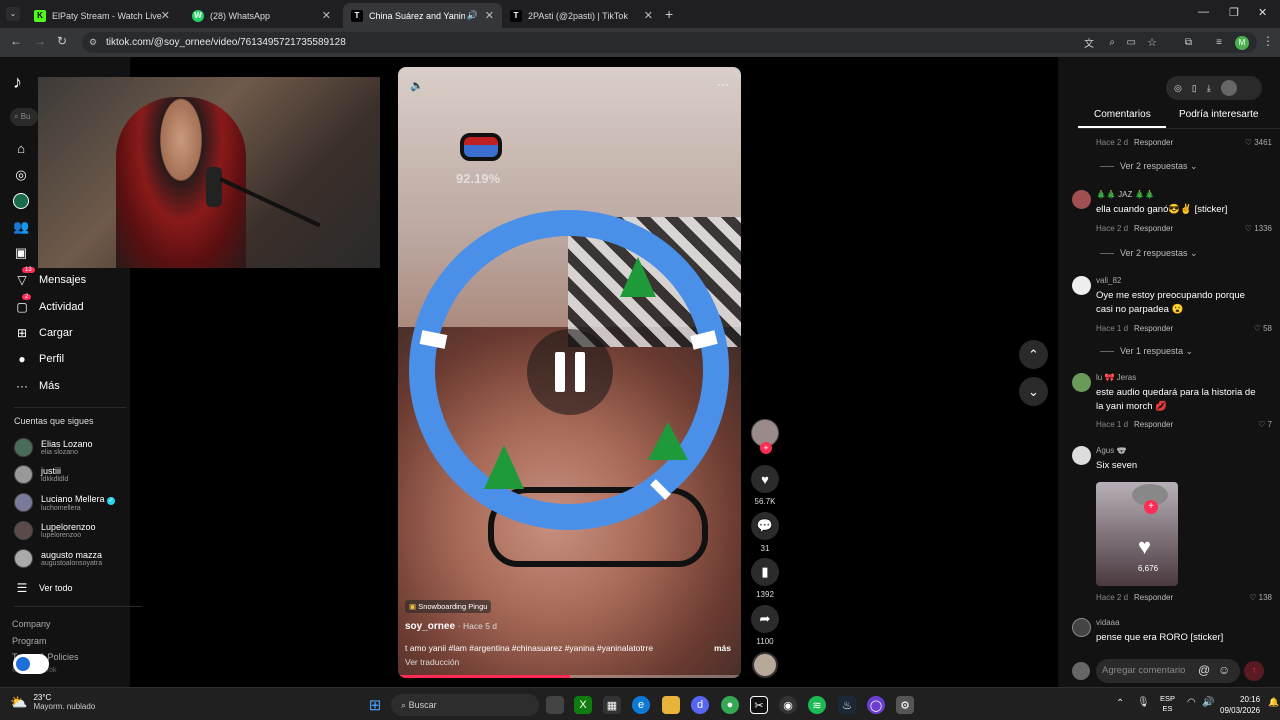 This screenshot has width=1280, height=720. Describe the element at coordinates (1188, 42) in the screenshot. I see `extensions-icon: ⧉` at that location.